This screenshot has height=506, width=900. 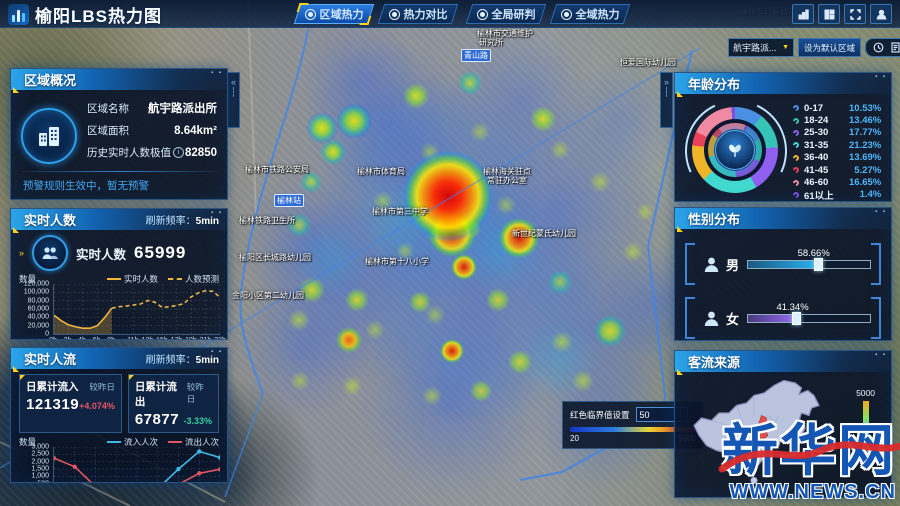 What do you see at coordinates (838, 182) in the screenshot?
I see `age-legend-row: 46-60 16.65%` at bounding box center [838, 182].